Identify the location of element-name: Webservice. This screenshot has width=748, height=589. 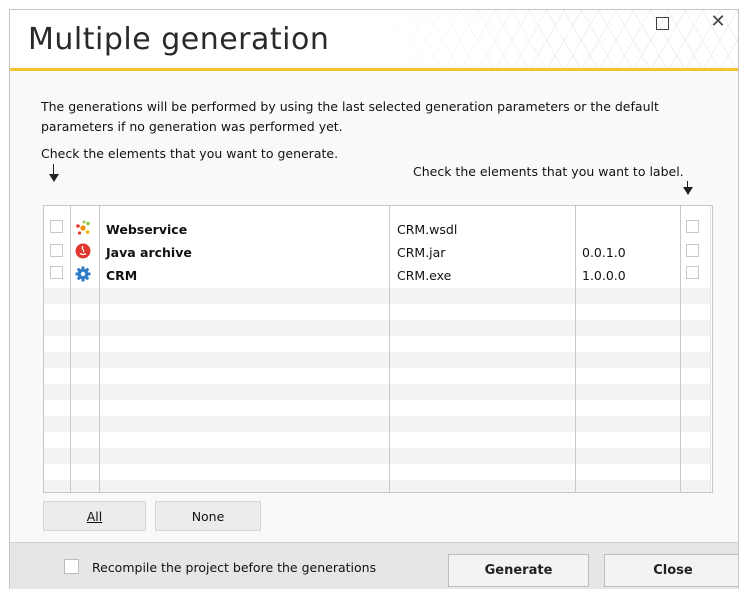
(147, 229).